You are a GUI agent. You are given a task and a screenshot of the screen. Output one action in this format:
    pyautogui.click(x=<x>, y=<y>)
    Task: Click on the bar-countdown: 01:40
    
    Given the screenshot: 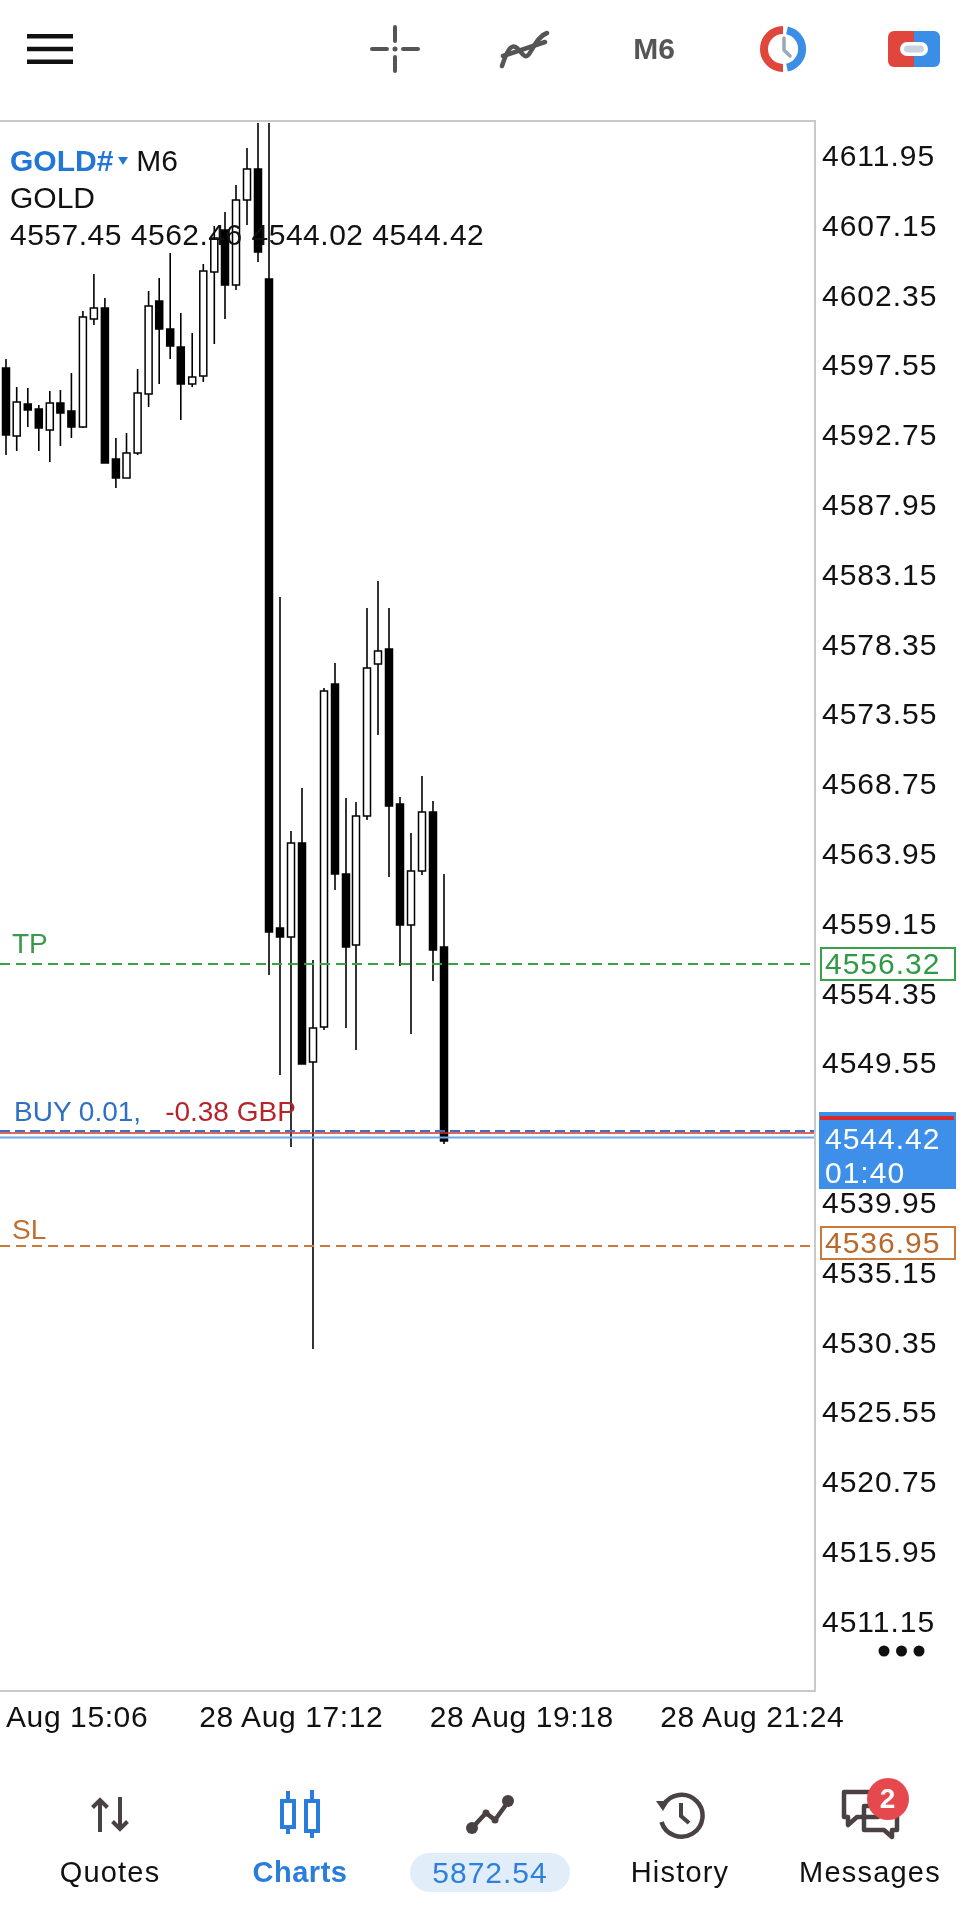 What is the action you would take?
    pyautogui.click(x=865, y=1173)
    